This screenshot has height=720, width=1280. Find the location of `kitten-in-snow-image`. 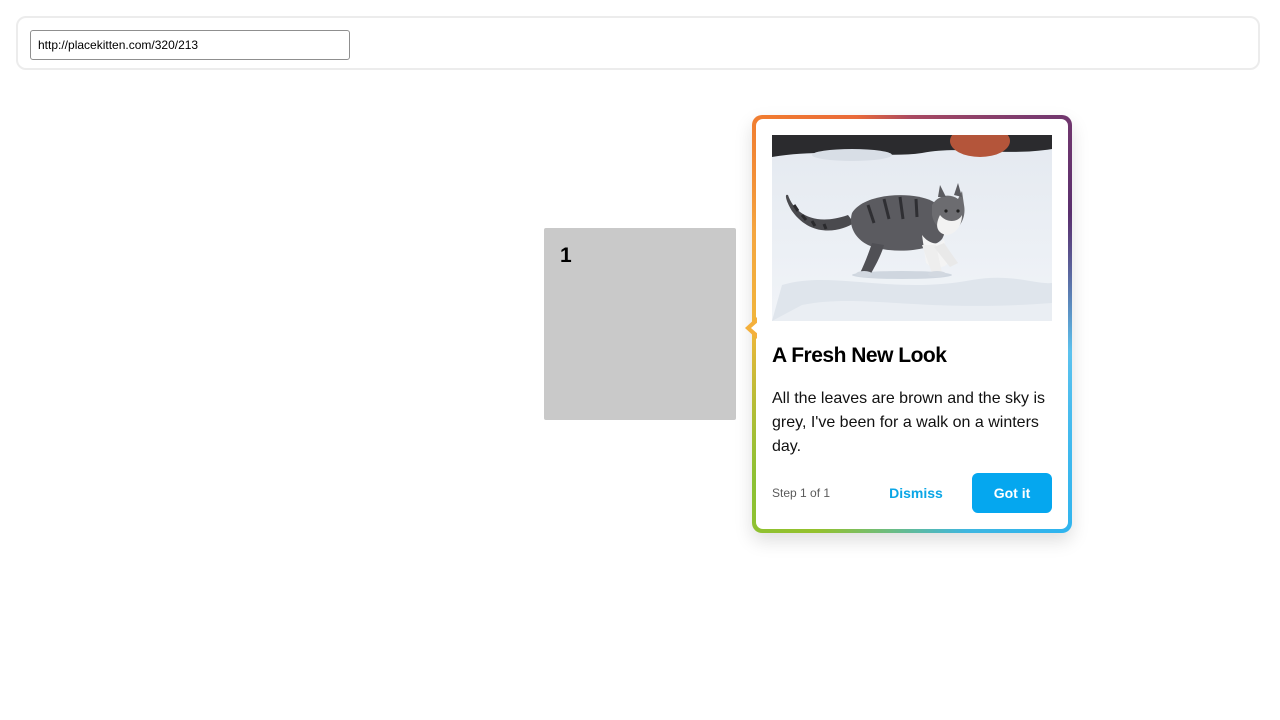

kitten-in-snow-image is located at coordinates (912, 228).